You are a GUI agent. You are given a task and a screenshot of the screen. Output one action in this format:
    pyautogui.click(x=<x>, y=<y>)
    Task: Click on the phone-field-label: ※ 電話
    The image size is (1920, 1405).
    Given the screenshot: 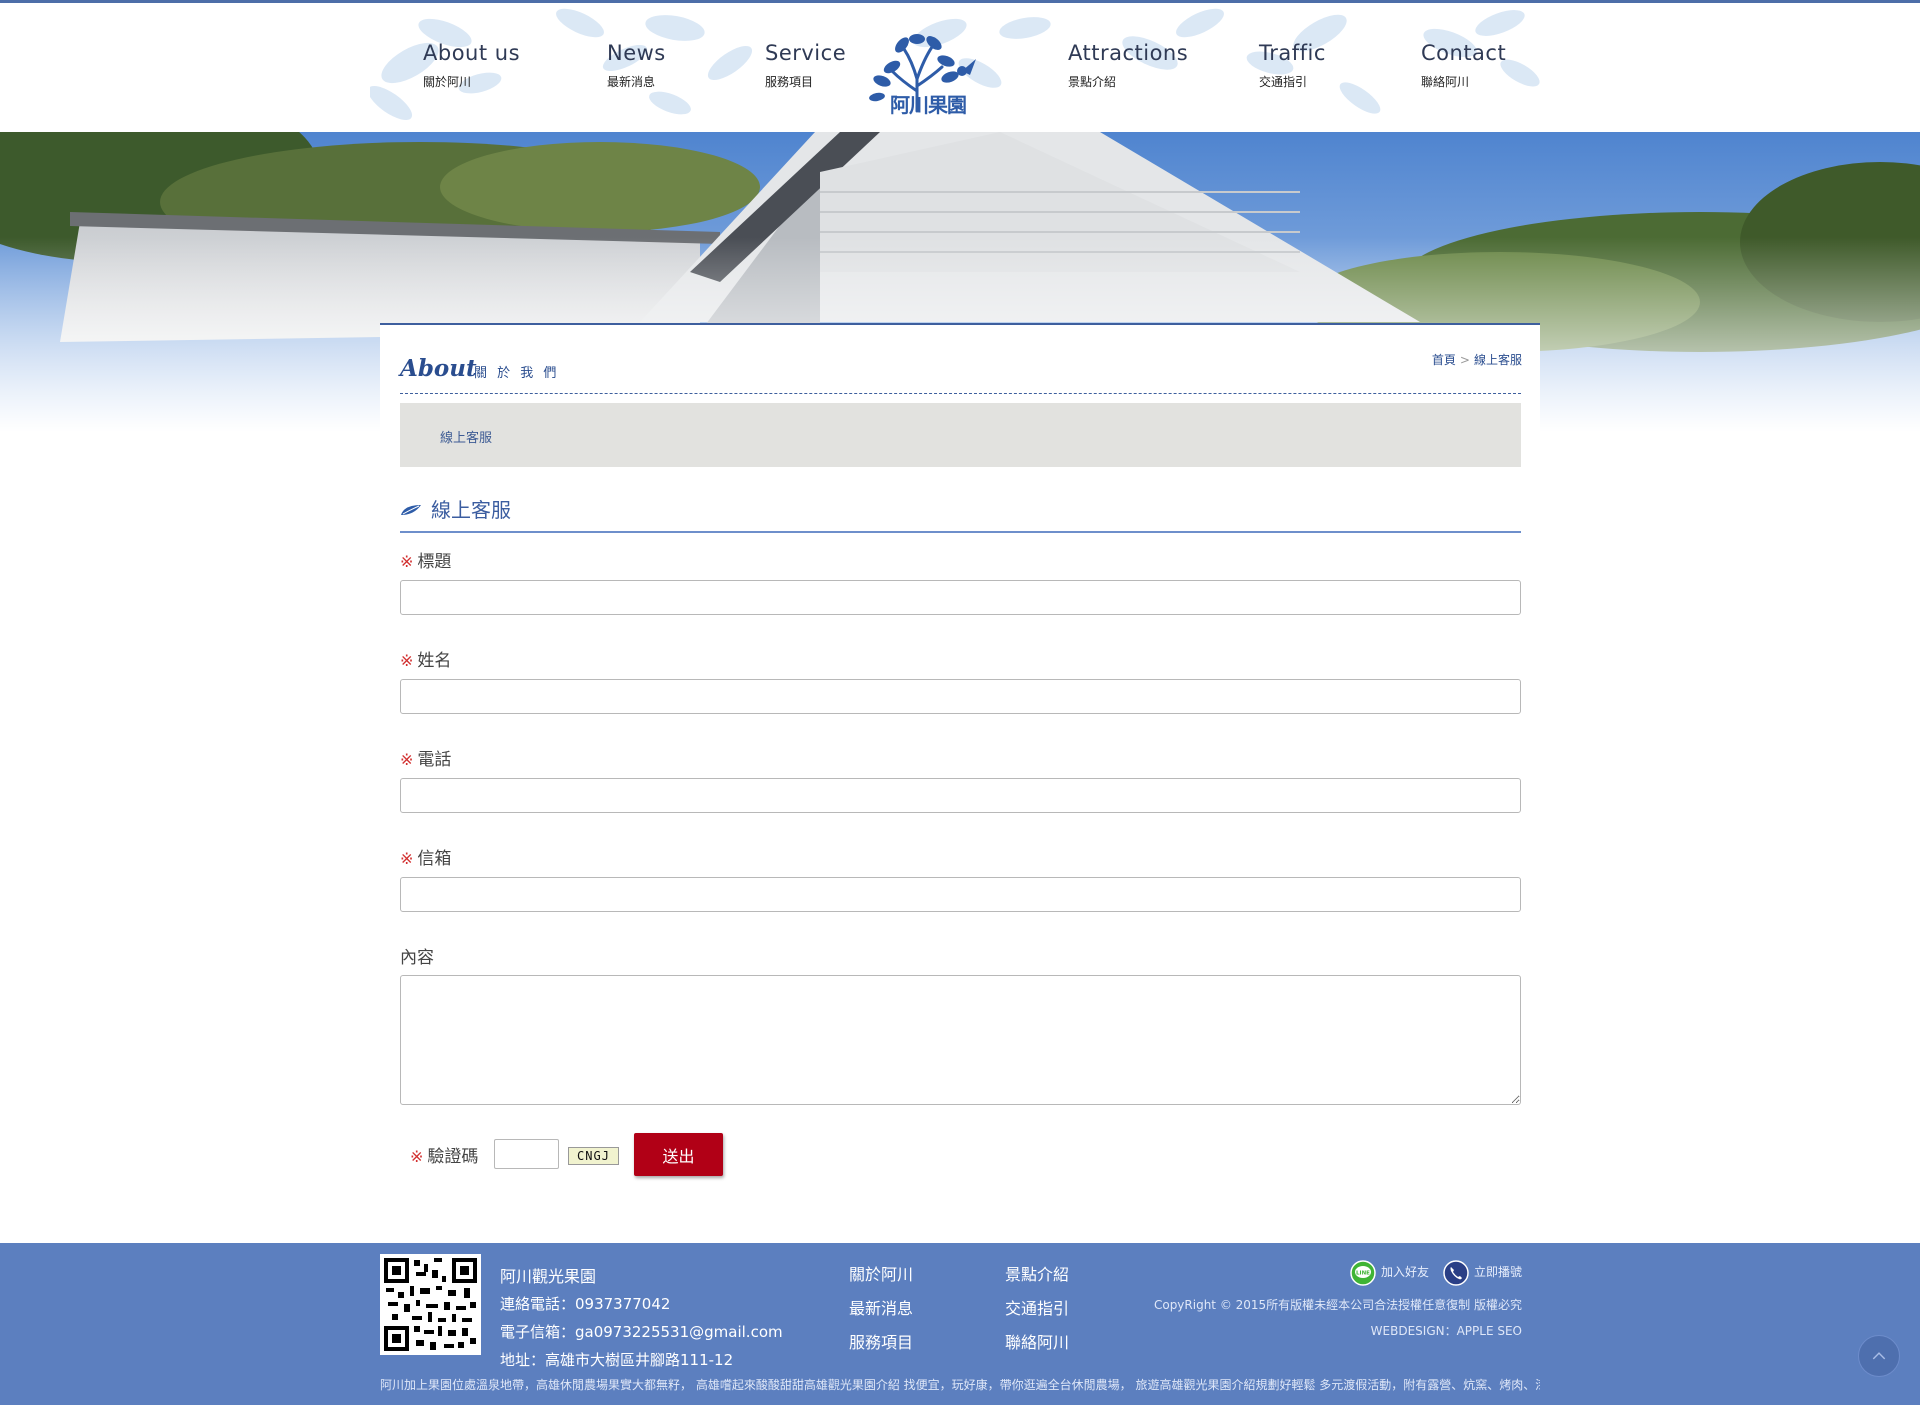 What is the action you would take?
    pyautogui.click(x=425, y=757)
    